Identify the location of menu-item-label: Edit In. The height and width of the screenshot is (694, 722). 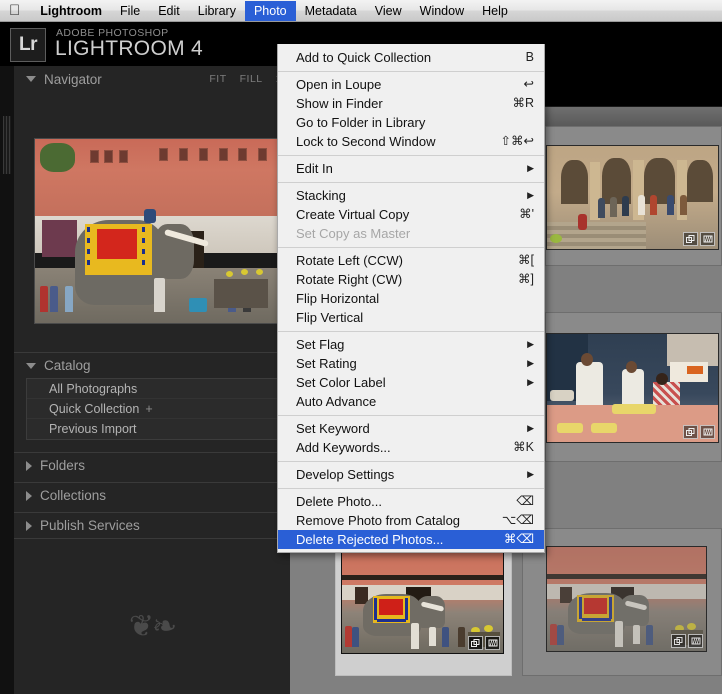
(314, 168).